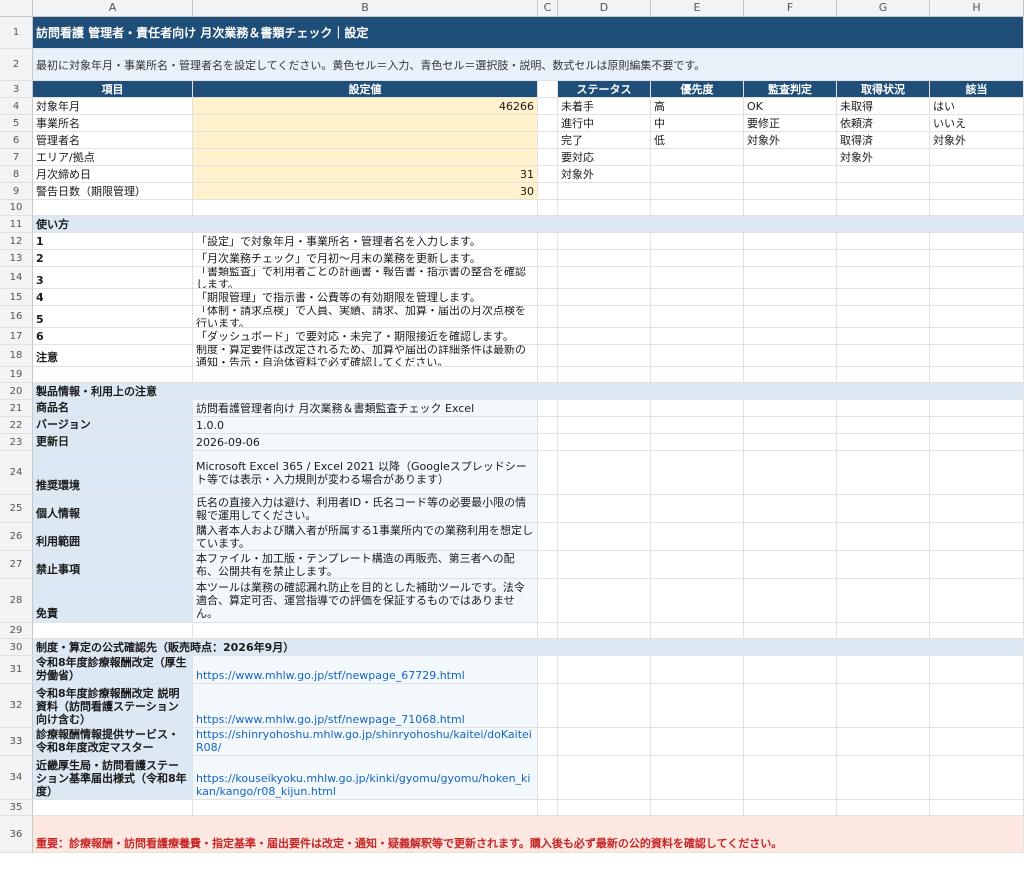  What do you see at coordinates (113, 778) in the screenshot?
I see `source-label: 近畿厚生局・訪問看護ステーション基準届出様式（令和8年度）` at bounding box center [113, 778].